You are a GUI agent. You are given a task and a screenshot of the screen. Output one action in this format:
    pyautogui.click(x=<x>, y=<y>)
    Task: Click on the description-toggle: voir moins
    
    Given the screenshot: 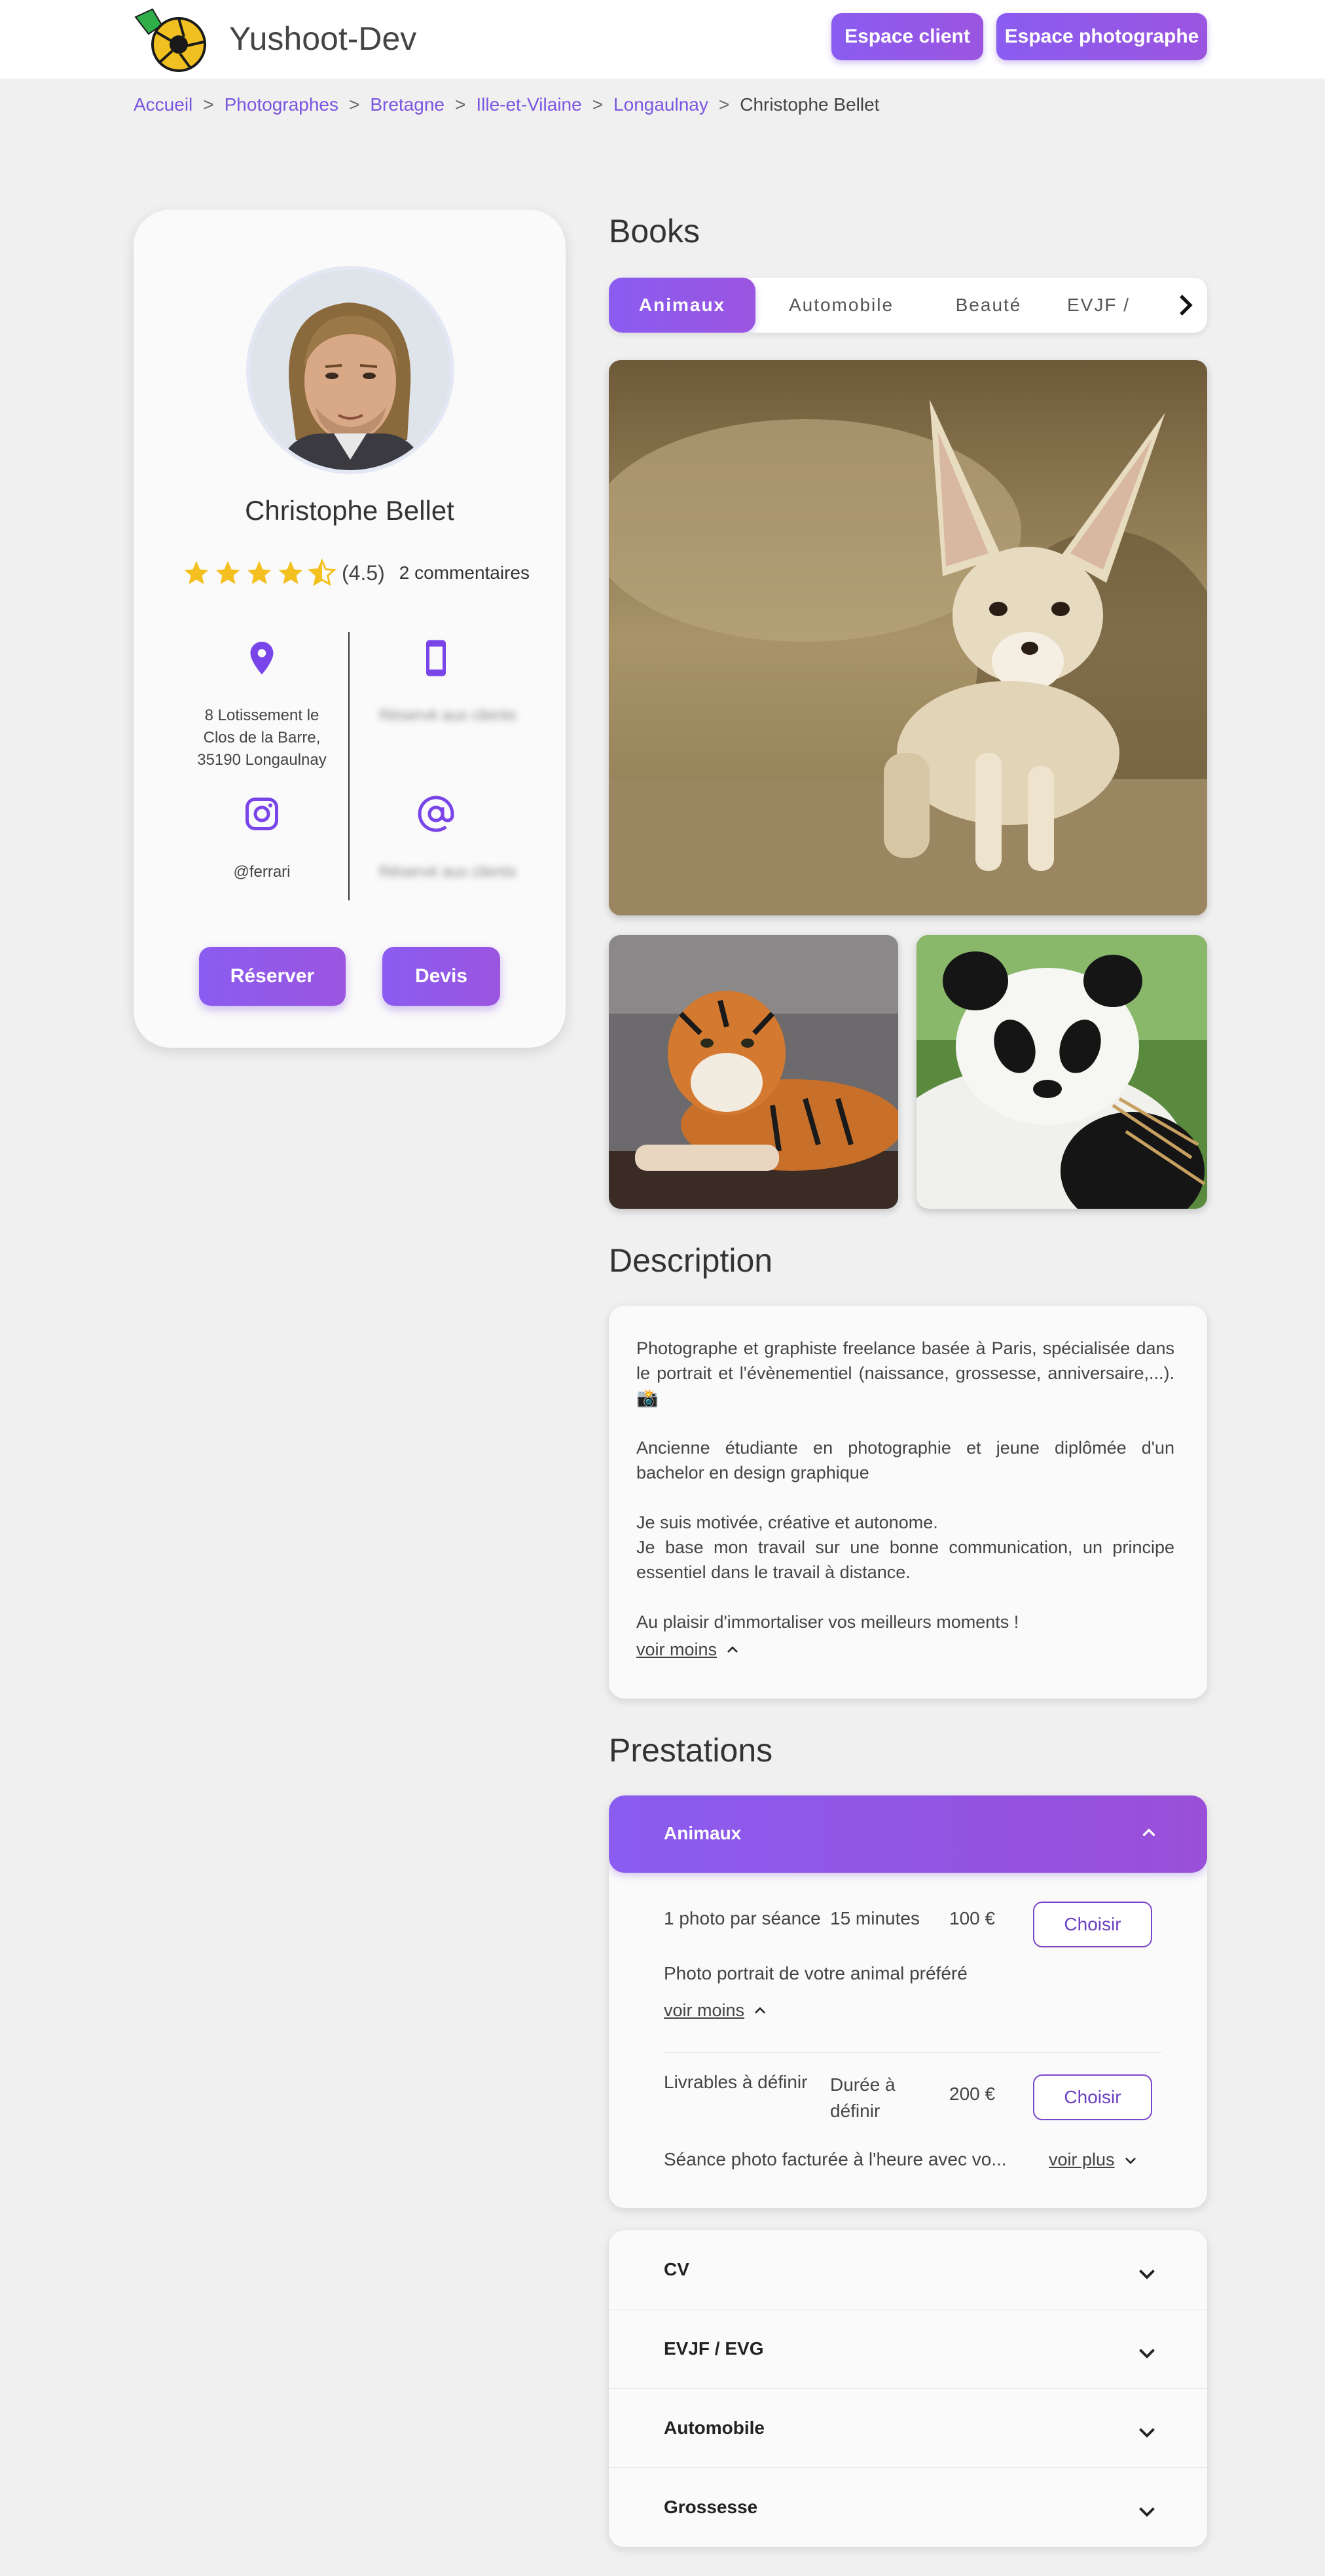 What is the action you would take?
    pyautogui.click(x=905, y=1650)
    